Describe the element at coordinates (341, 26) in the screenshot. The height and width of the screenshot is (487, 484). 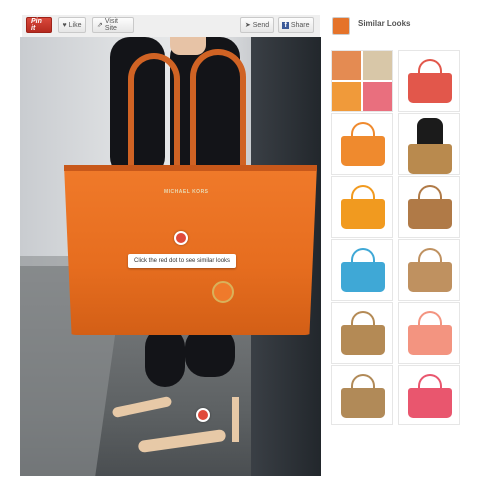
I see `source-thumbnail` at that location.